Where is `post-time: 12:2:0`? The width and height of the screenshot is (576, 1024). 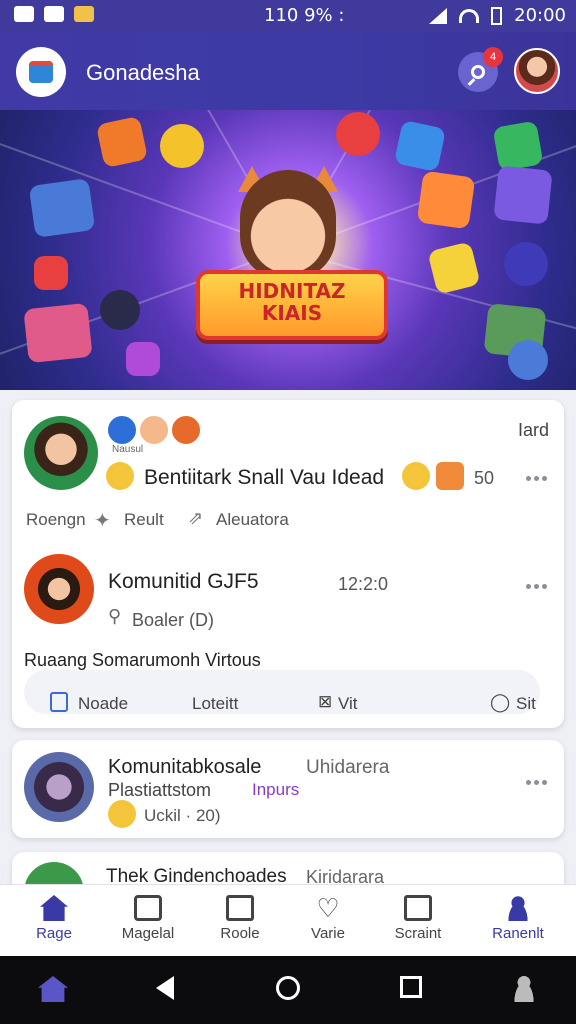 post-time: 12:2:0 is located at coordinates (363, 584).